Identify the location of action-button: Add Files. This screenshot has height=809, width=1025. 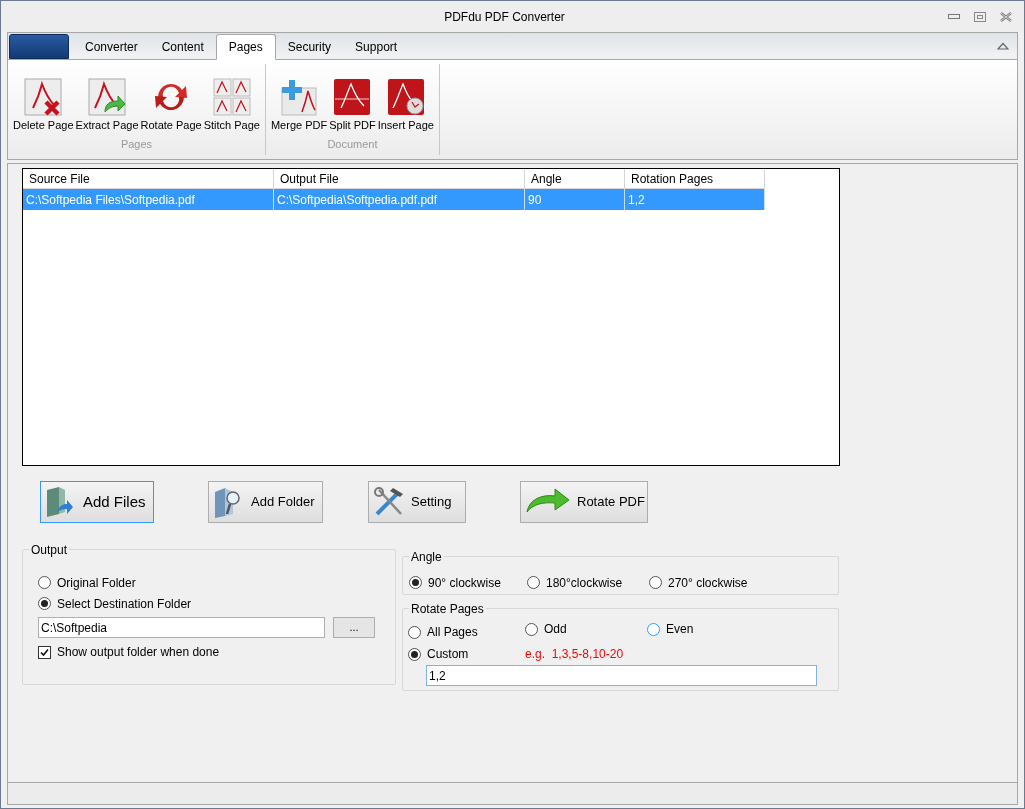
(97, 502).